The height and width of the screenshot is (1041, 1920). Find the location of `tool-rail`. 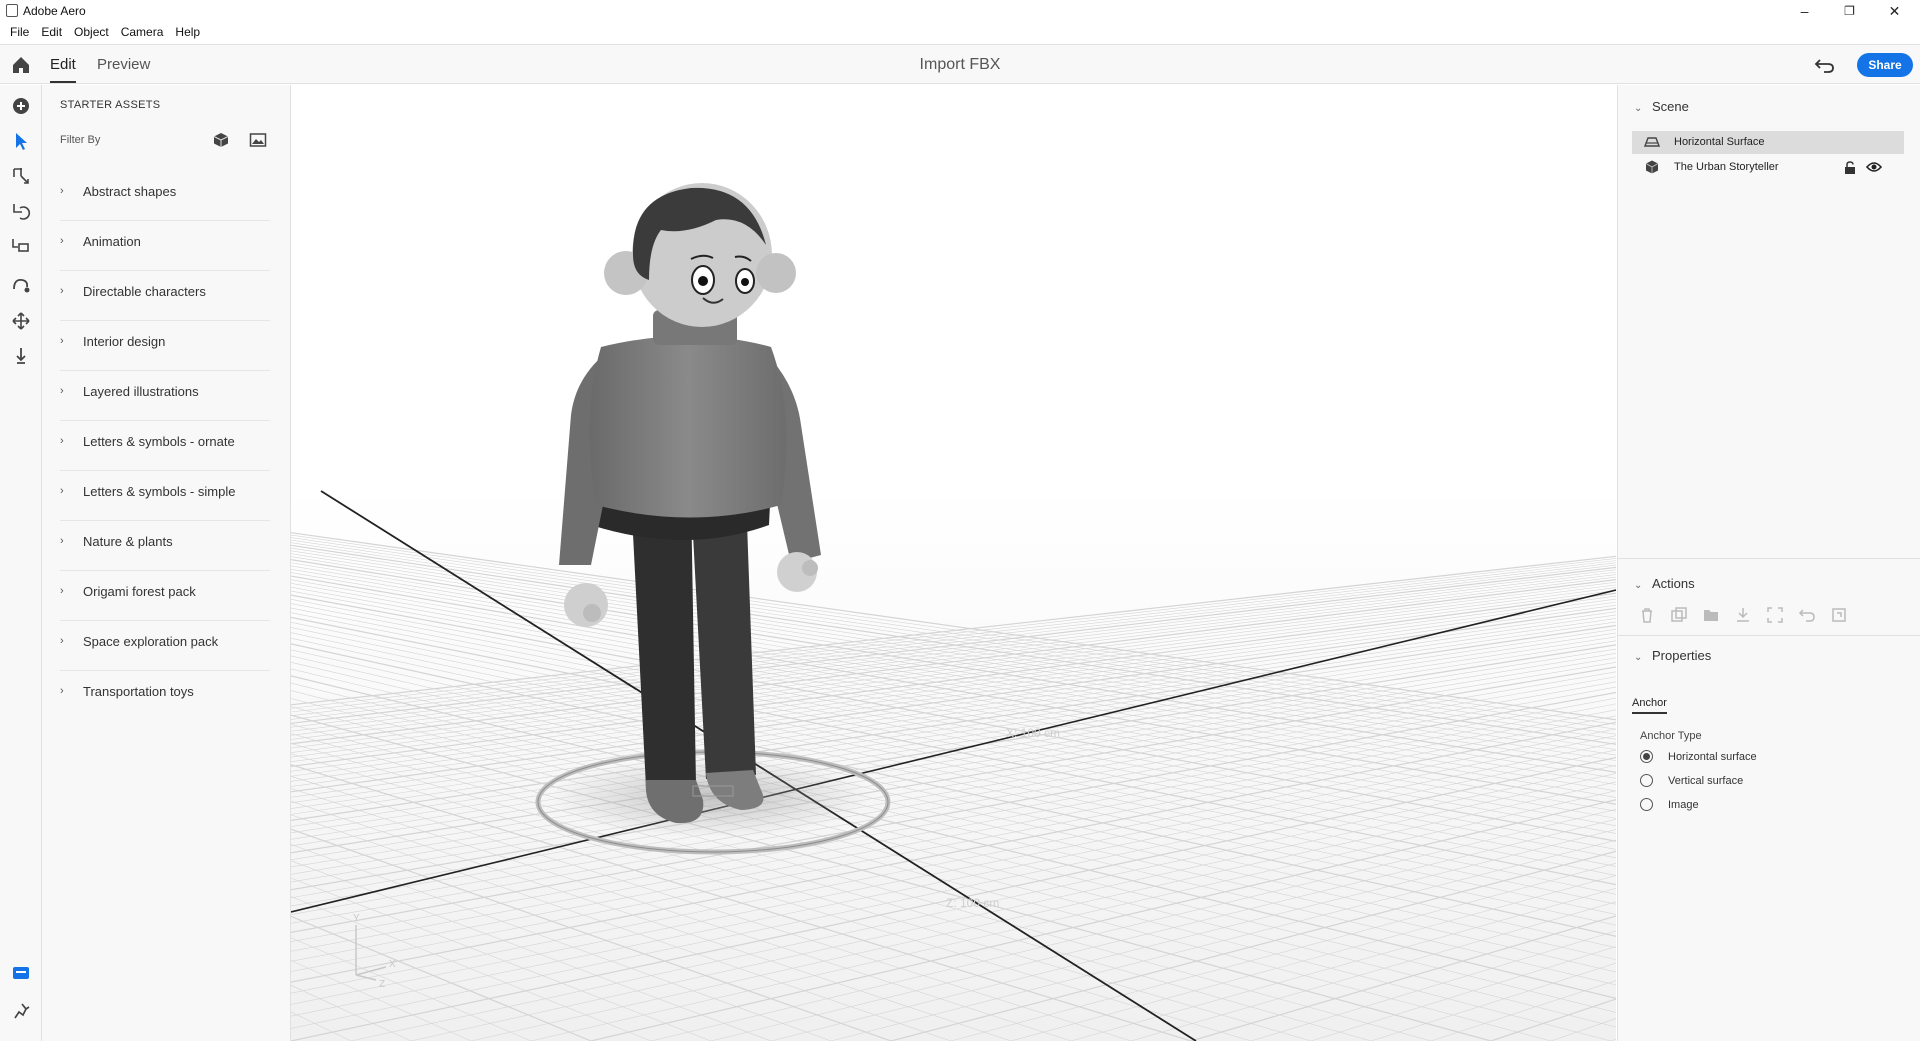

tool-rail is located at coordinates (21, 563).